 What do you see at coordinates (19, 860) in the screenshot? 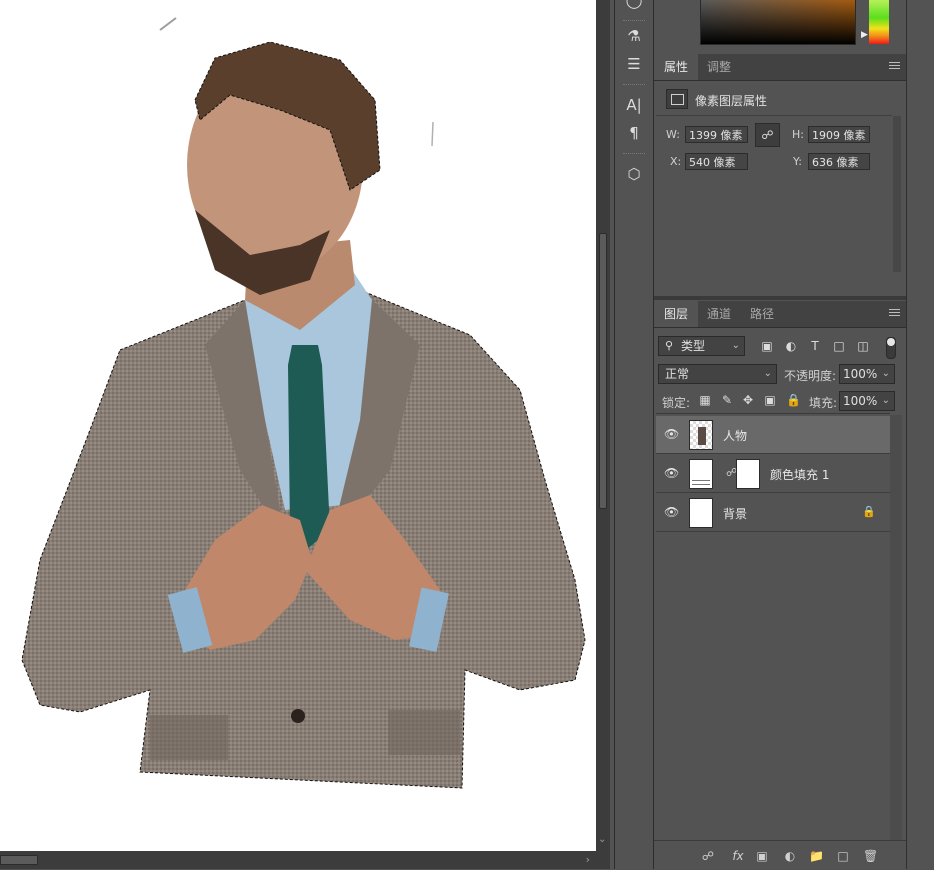
I see `horizontal-scroll-thumb` at bounding box center [19, 860].